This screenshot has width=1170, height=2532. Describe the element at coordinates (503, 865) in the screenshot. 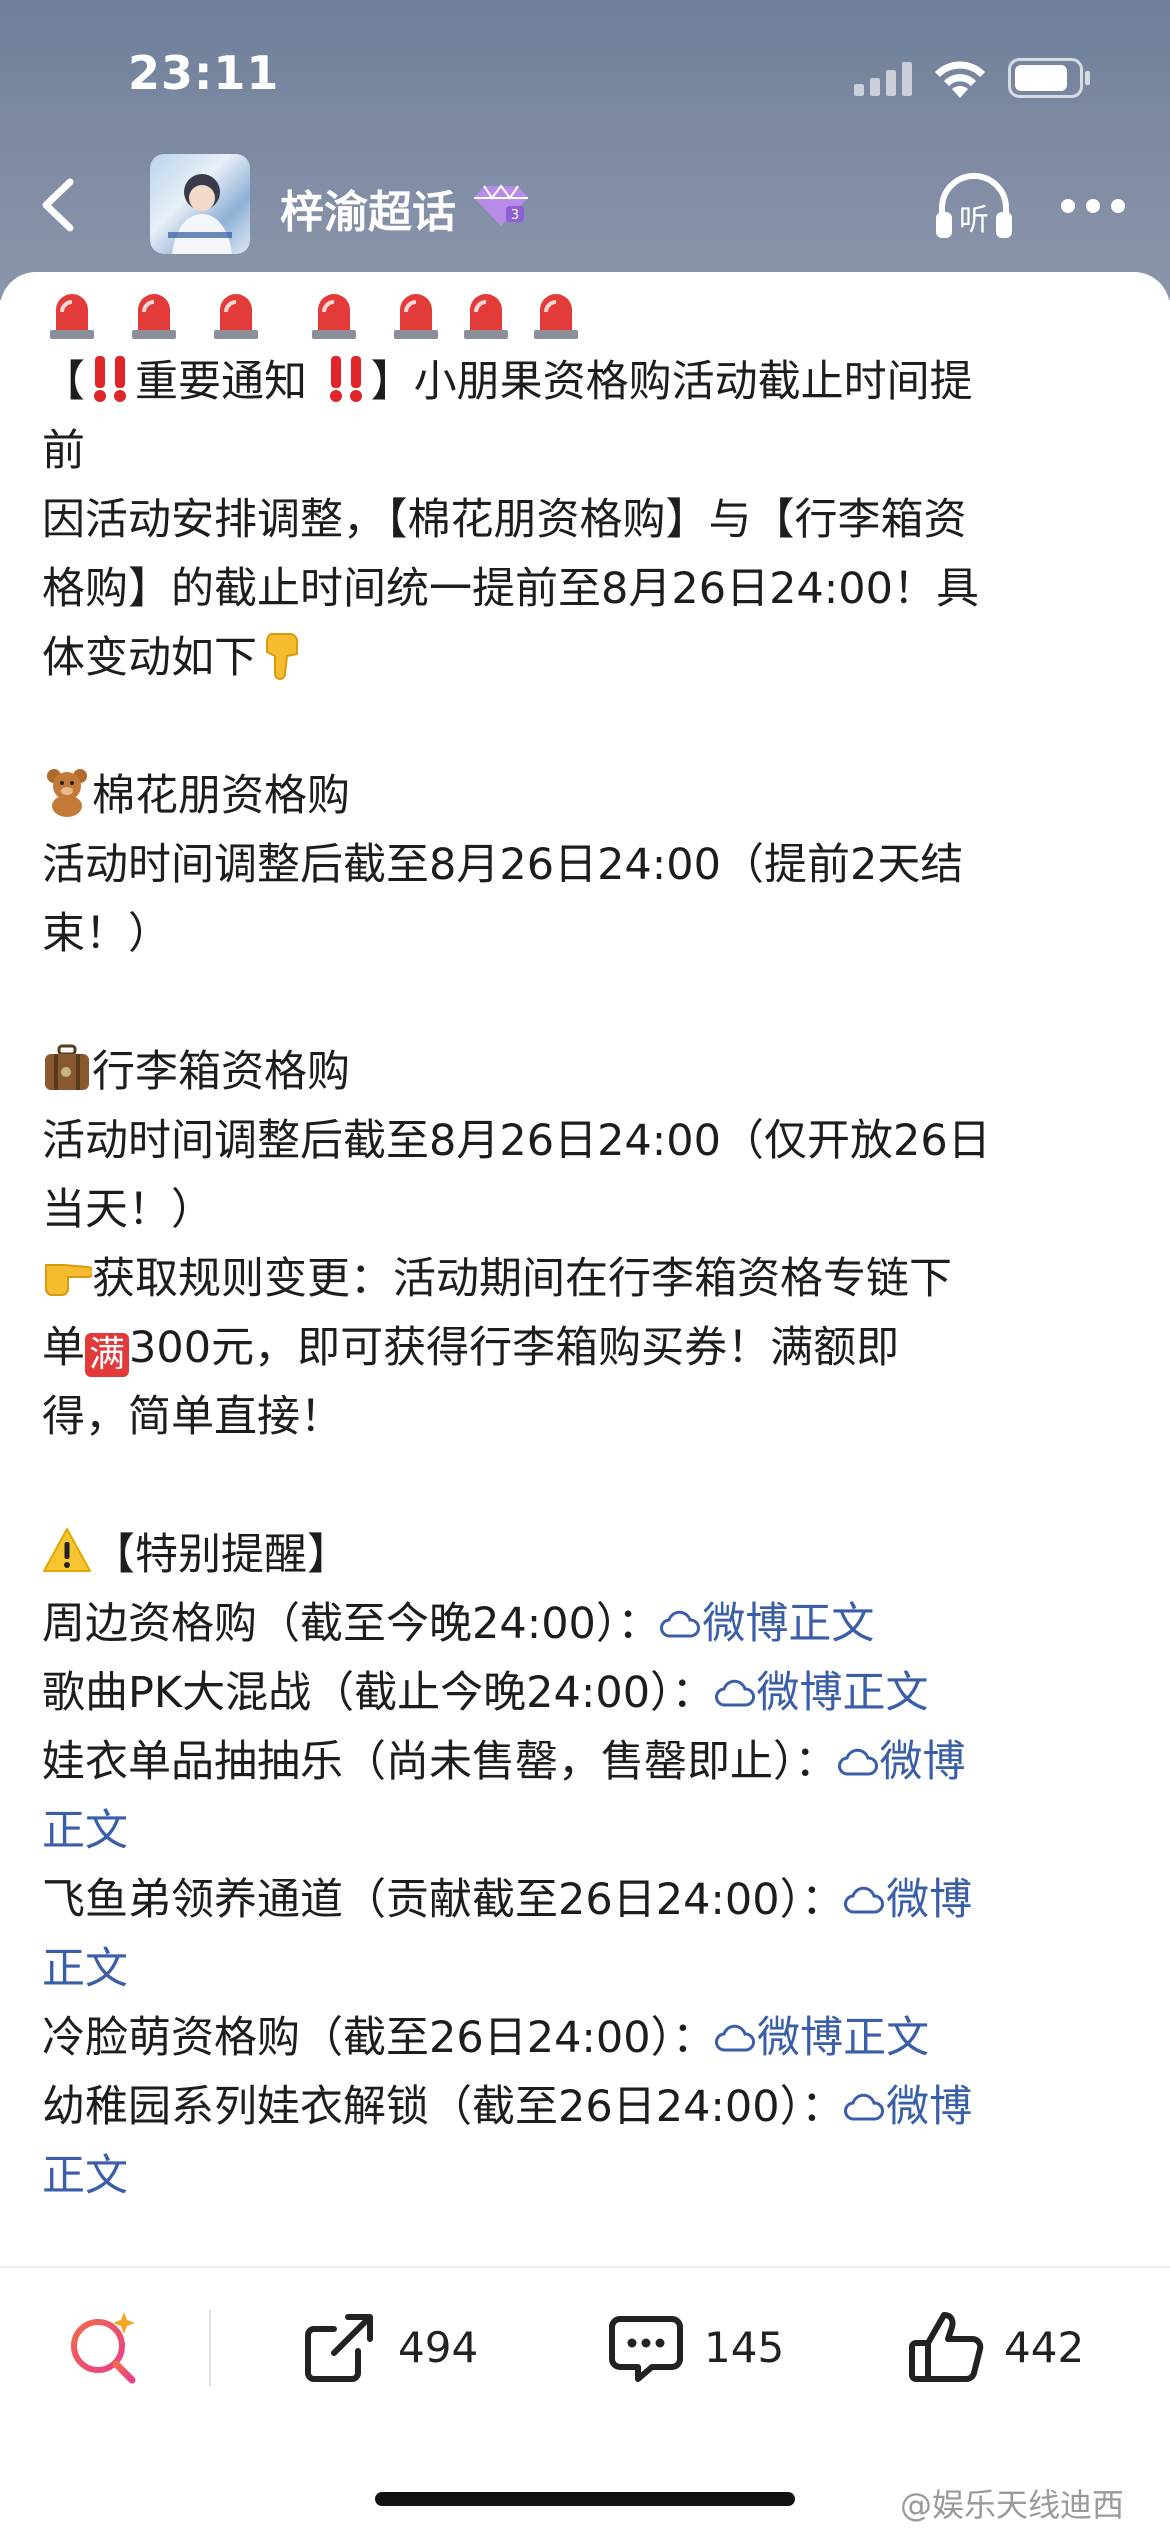

I see `post-text: 活动时间调整后截至8月26日24:00（提前2天结` at that location.